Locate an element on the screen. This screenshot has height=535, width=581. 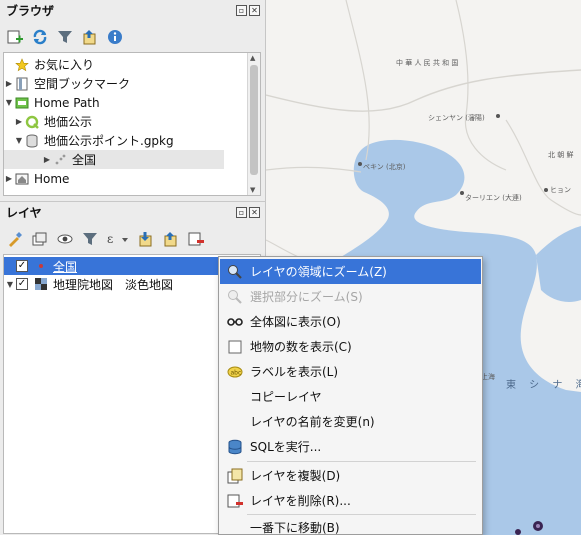
add-layer-icon is located at coordinates (15, 37).